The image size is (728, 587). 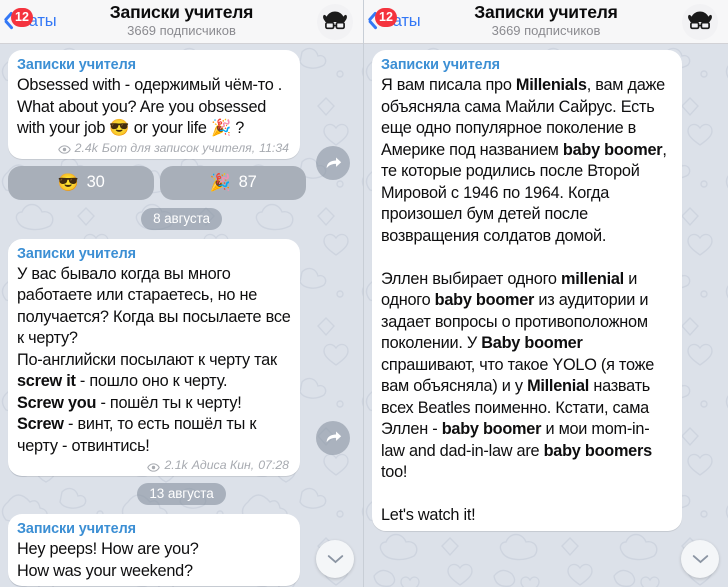 I want to click on reaction-bar: 😎 30 🎉 87, so click(x=181, y=182).